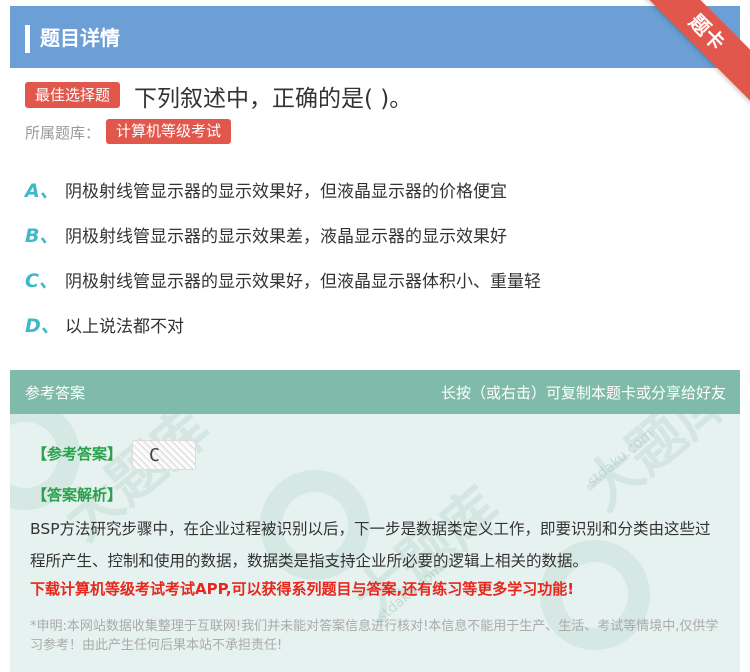 The image size is (750, 672). I want to click on app-promo-link: 下载计算机等级考试考试APP,可以获得系列题目与答案,还有练习等更多学习功能!, so click(302, 588).